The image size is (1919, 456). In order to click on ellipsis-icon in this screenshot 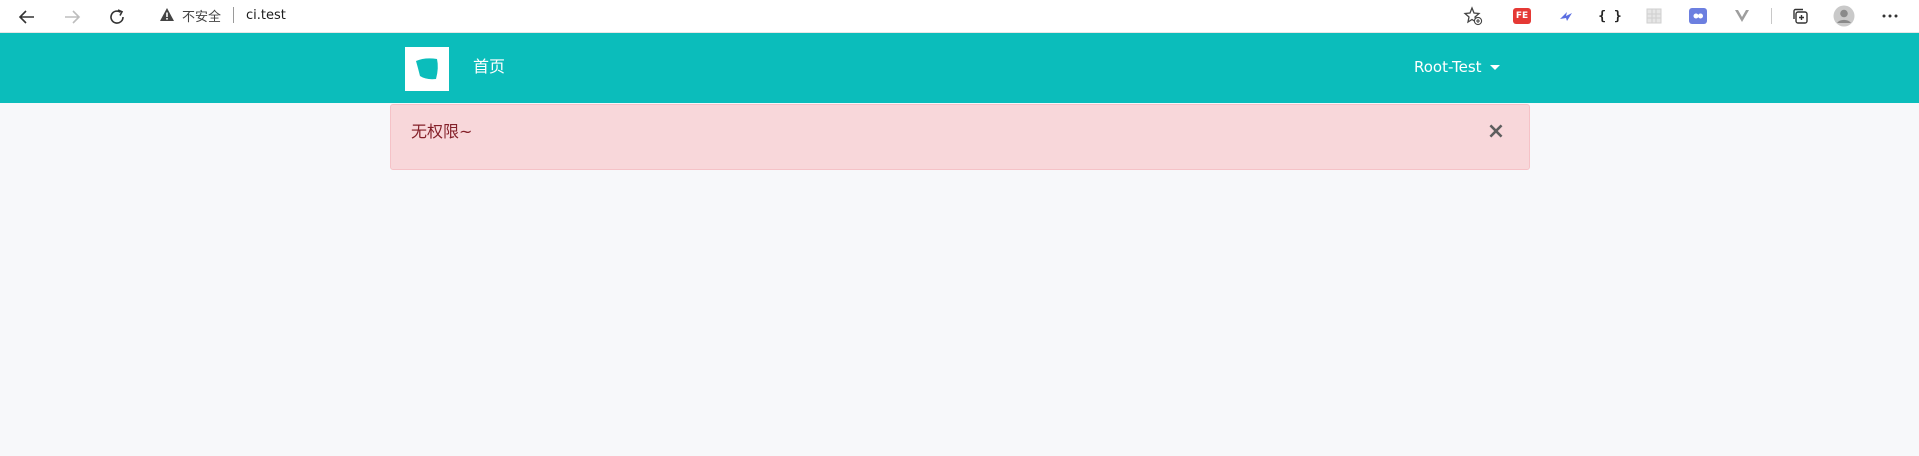, I will do `click(1890, 16)`.